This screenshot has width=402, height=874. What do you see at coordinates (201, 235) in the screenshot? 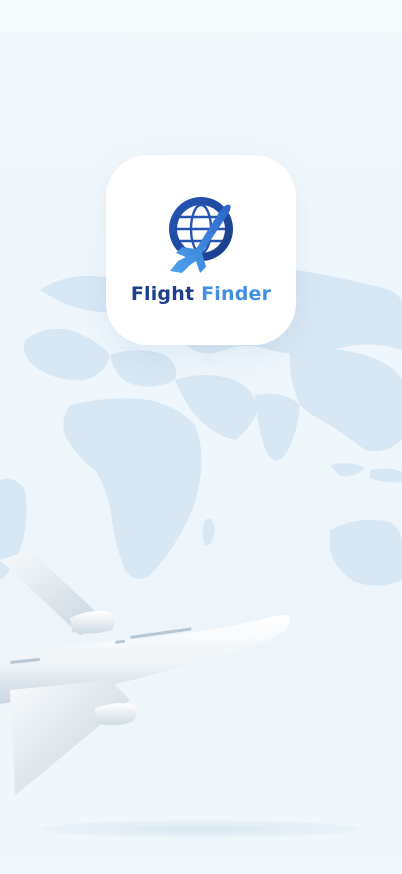
I see `airplane-globe-logo-icon` at bounding box center [201, 235].